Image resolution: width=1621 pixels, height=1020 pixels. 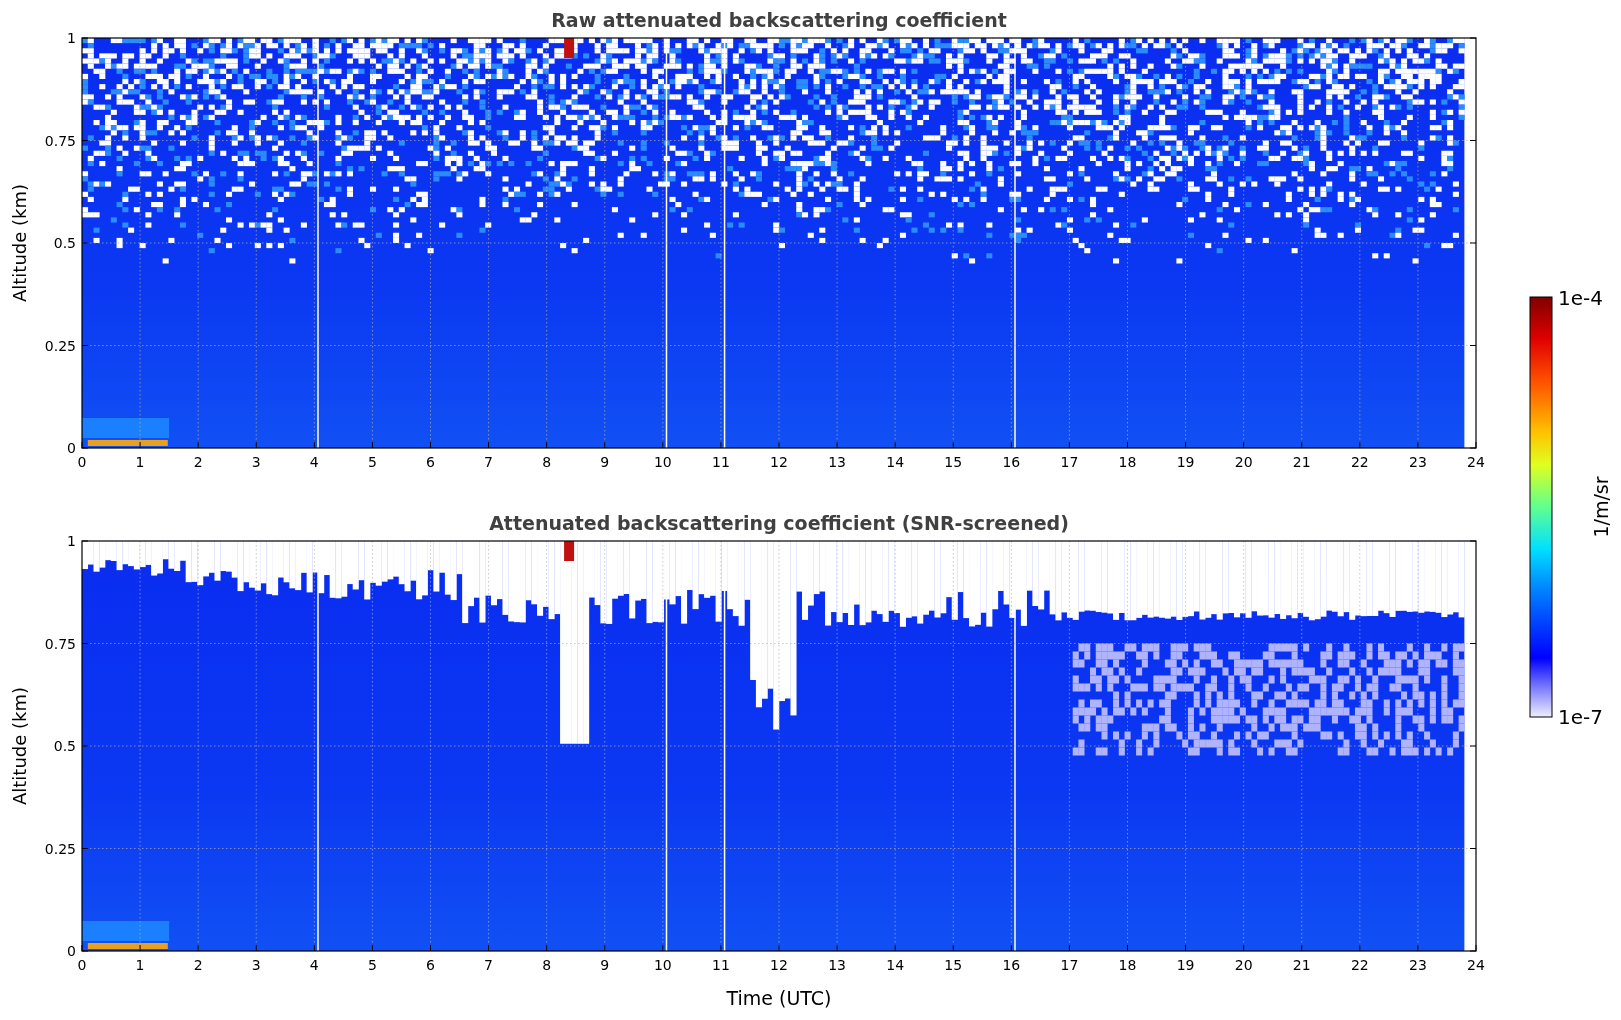 I want to click on colorbar-max-label: 1e-4, so click(x=1580, y=298).